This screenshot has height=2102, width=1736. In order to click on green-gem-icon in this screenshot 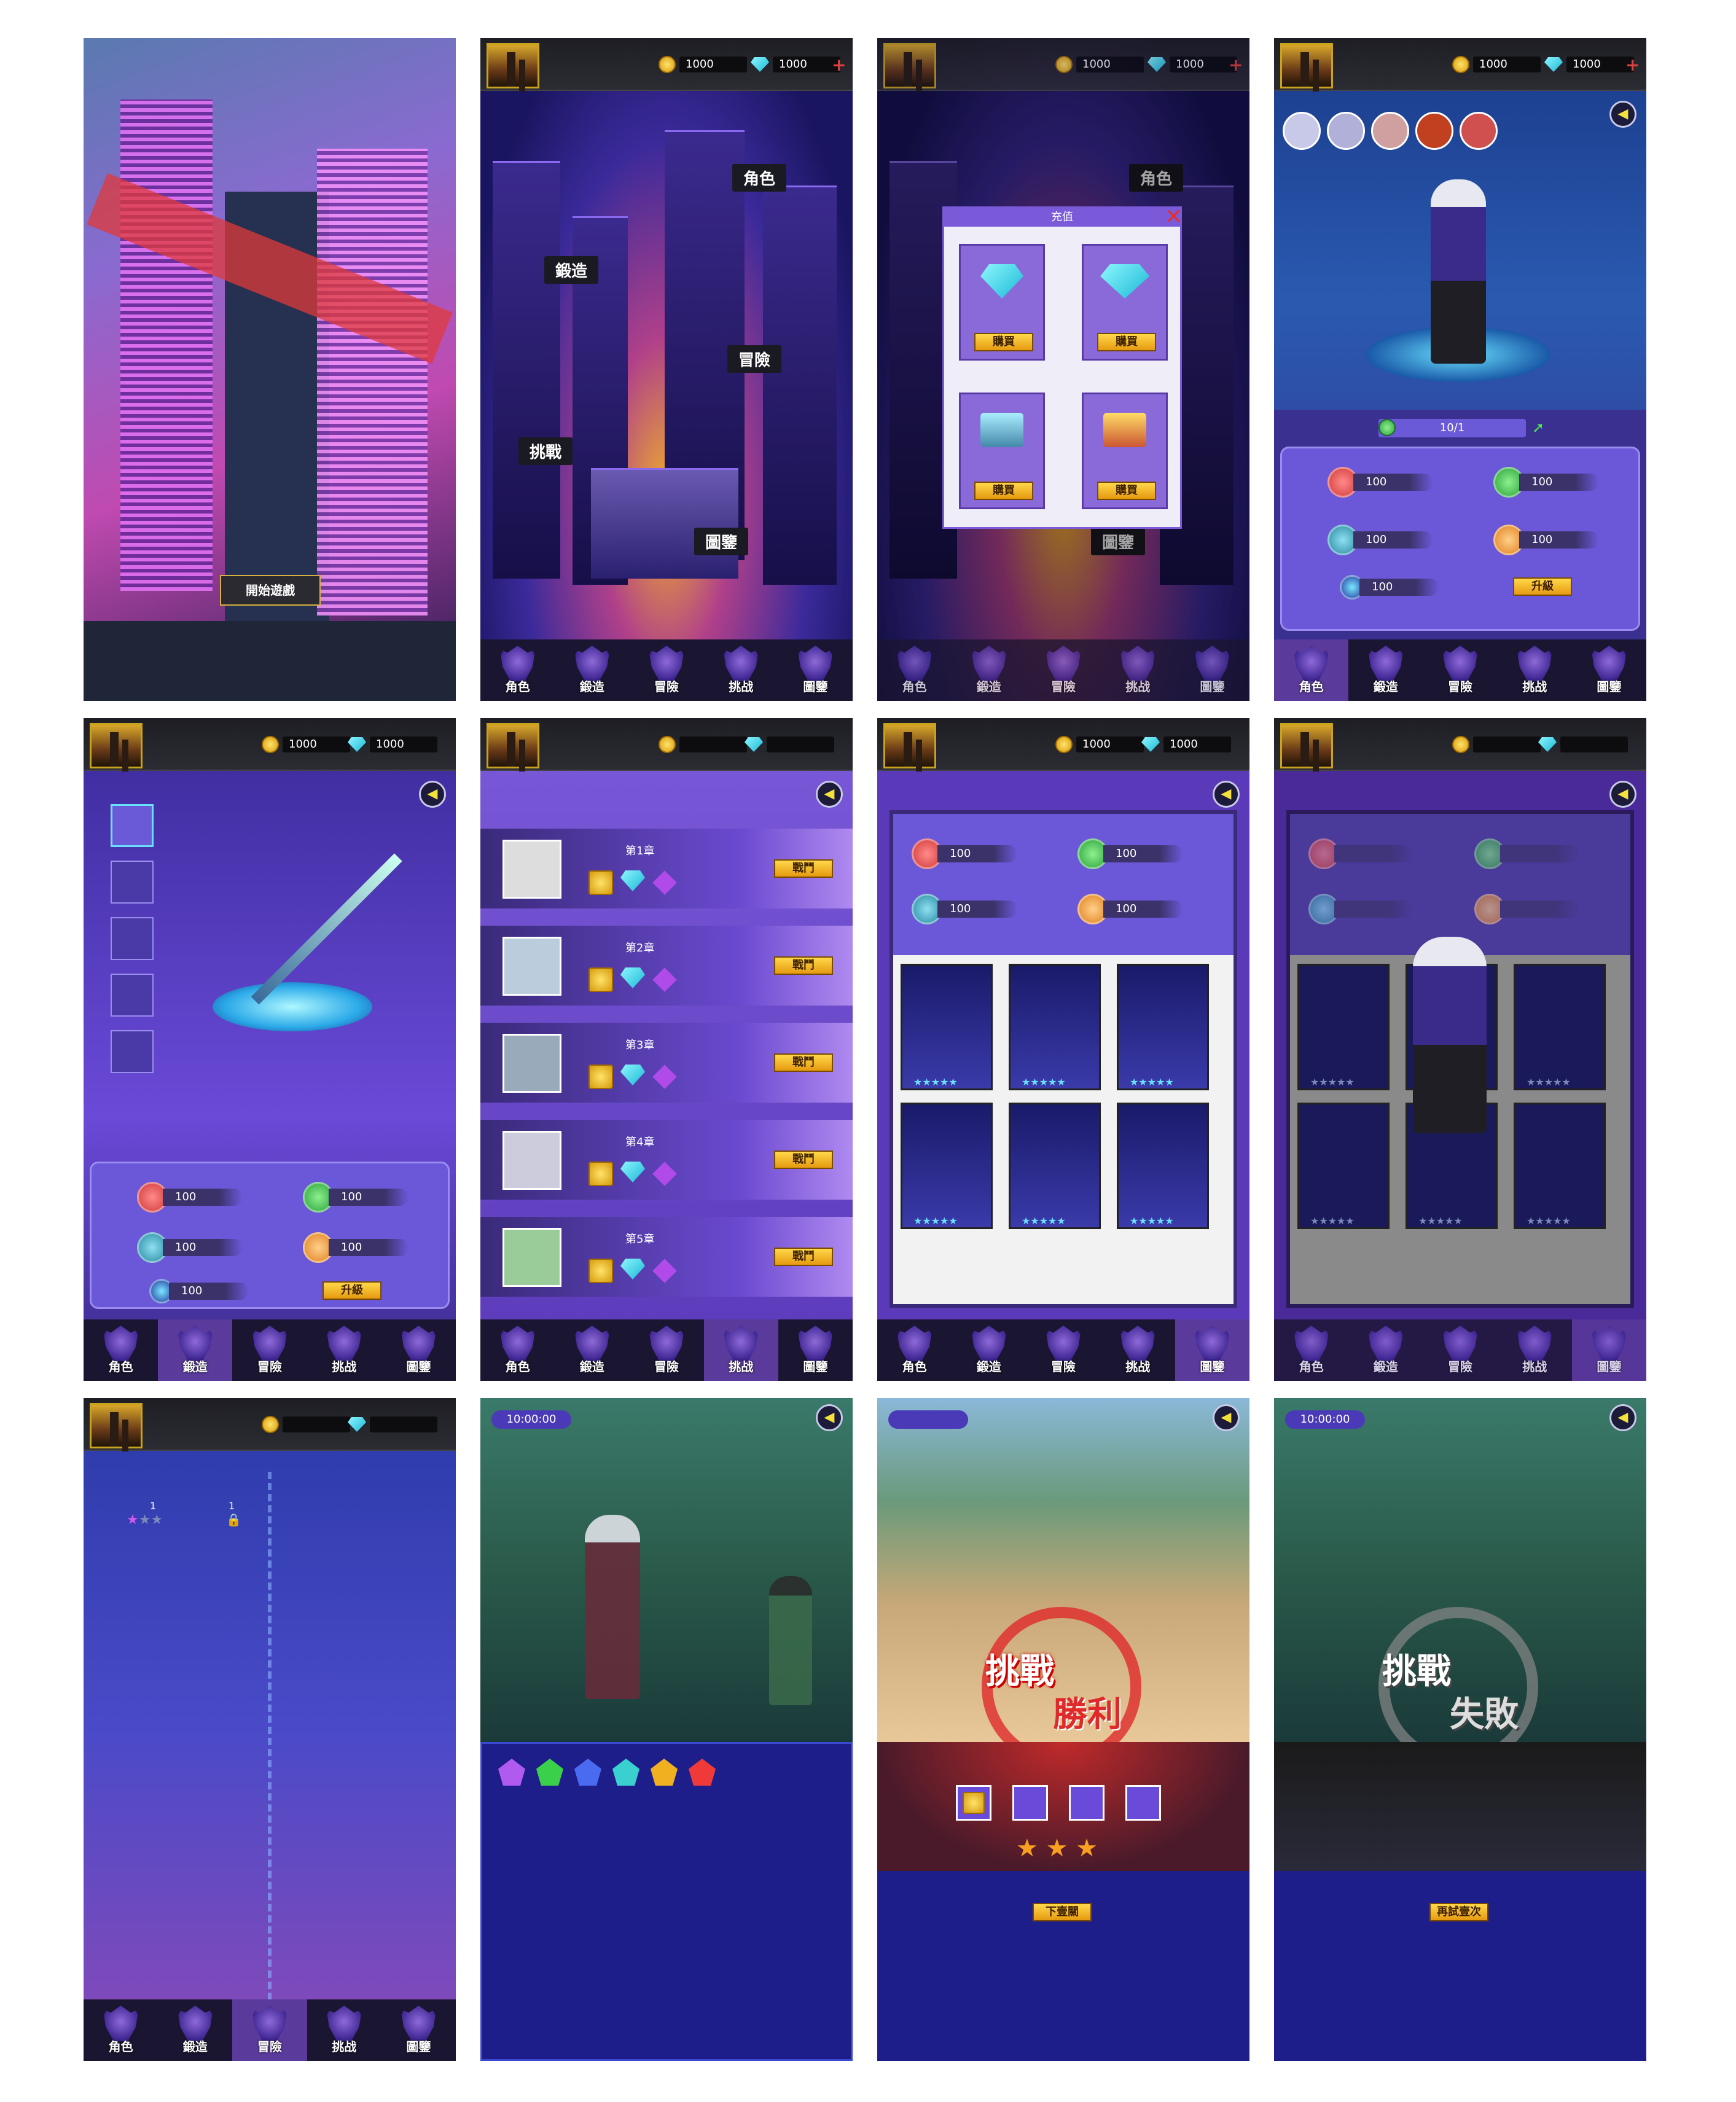, I will do `click(549, 1773)`.